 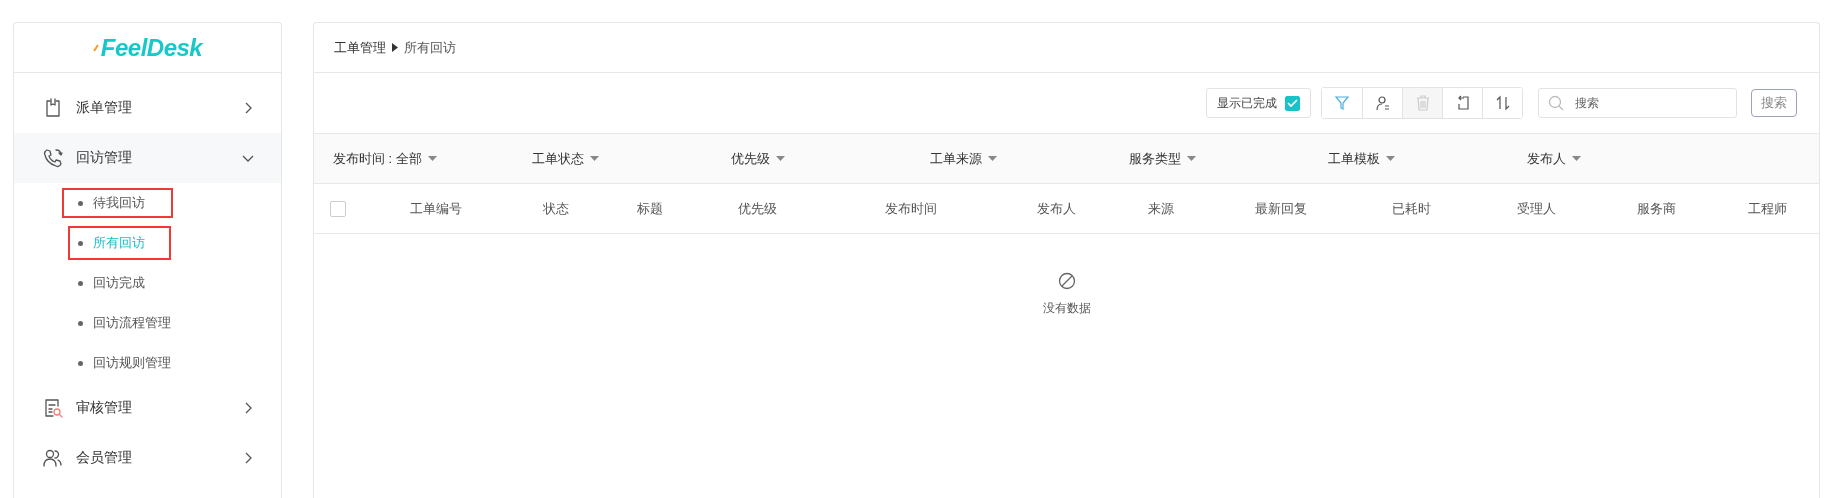 I want to click on filter-label: 工单来源, so click(x=956, y=158).